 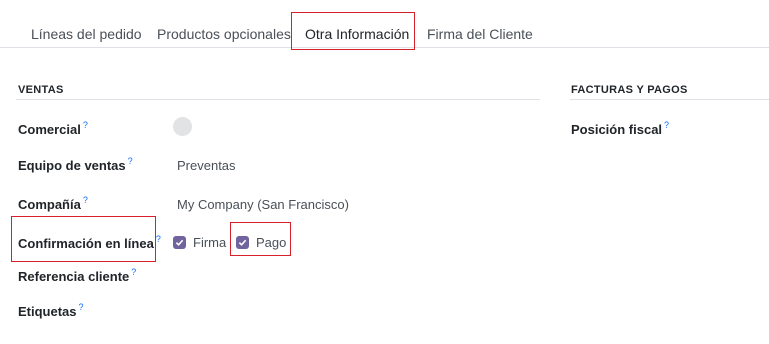 I want to click on section-title-ventas: VENTAS, so click(x=41, y=90).